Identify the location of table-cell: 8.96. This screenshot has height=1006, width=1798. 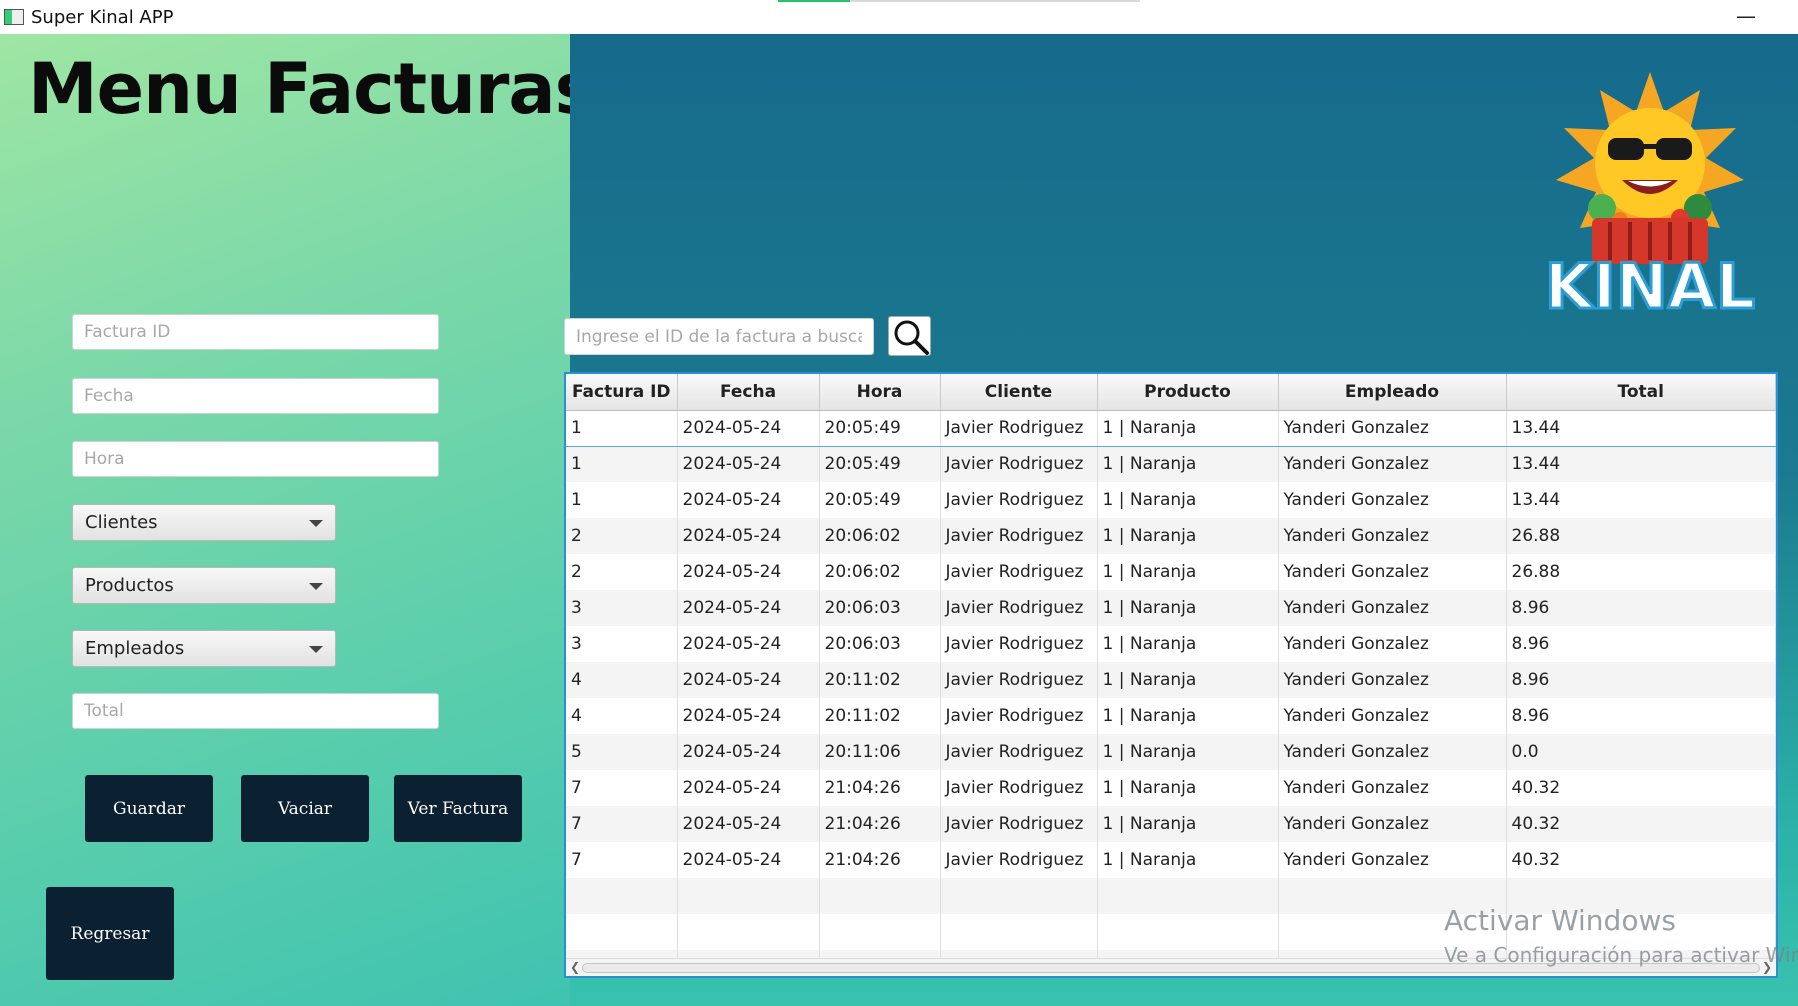
(1641, 608).